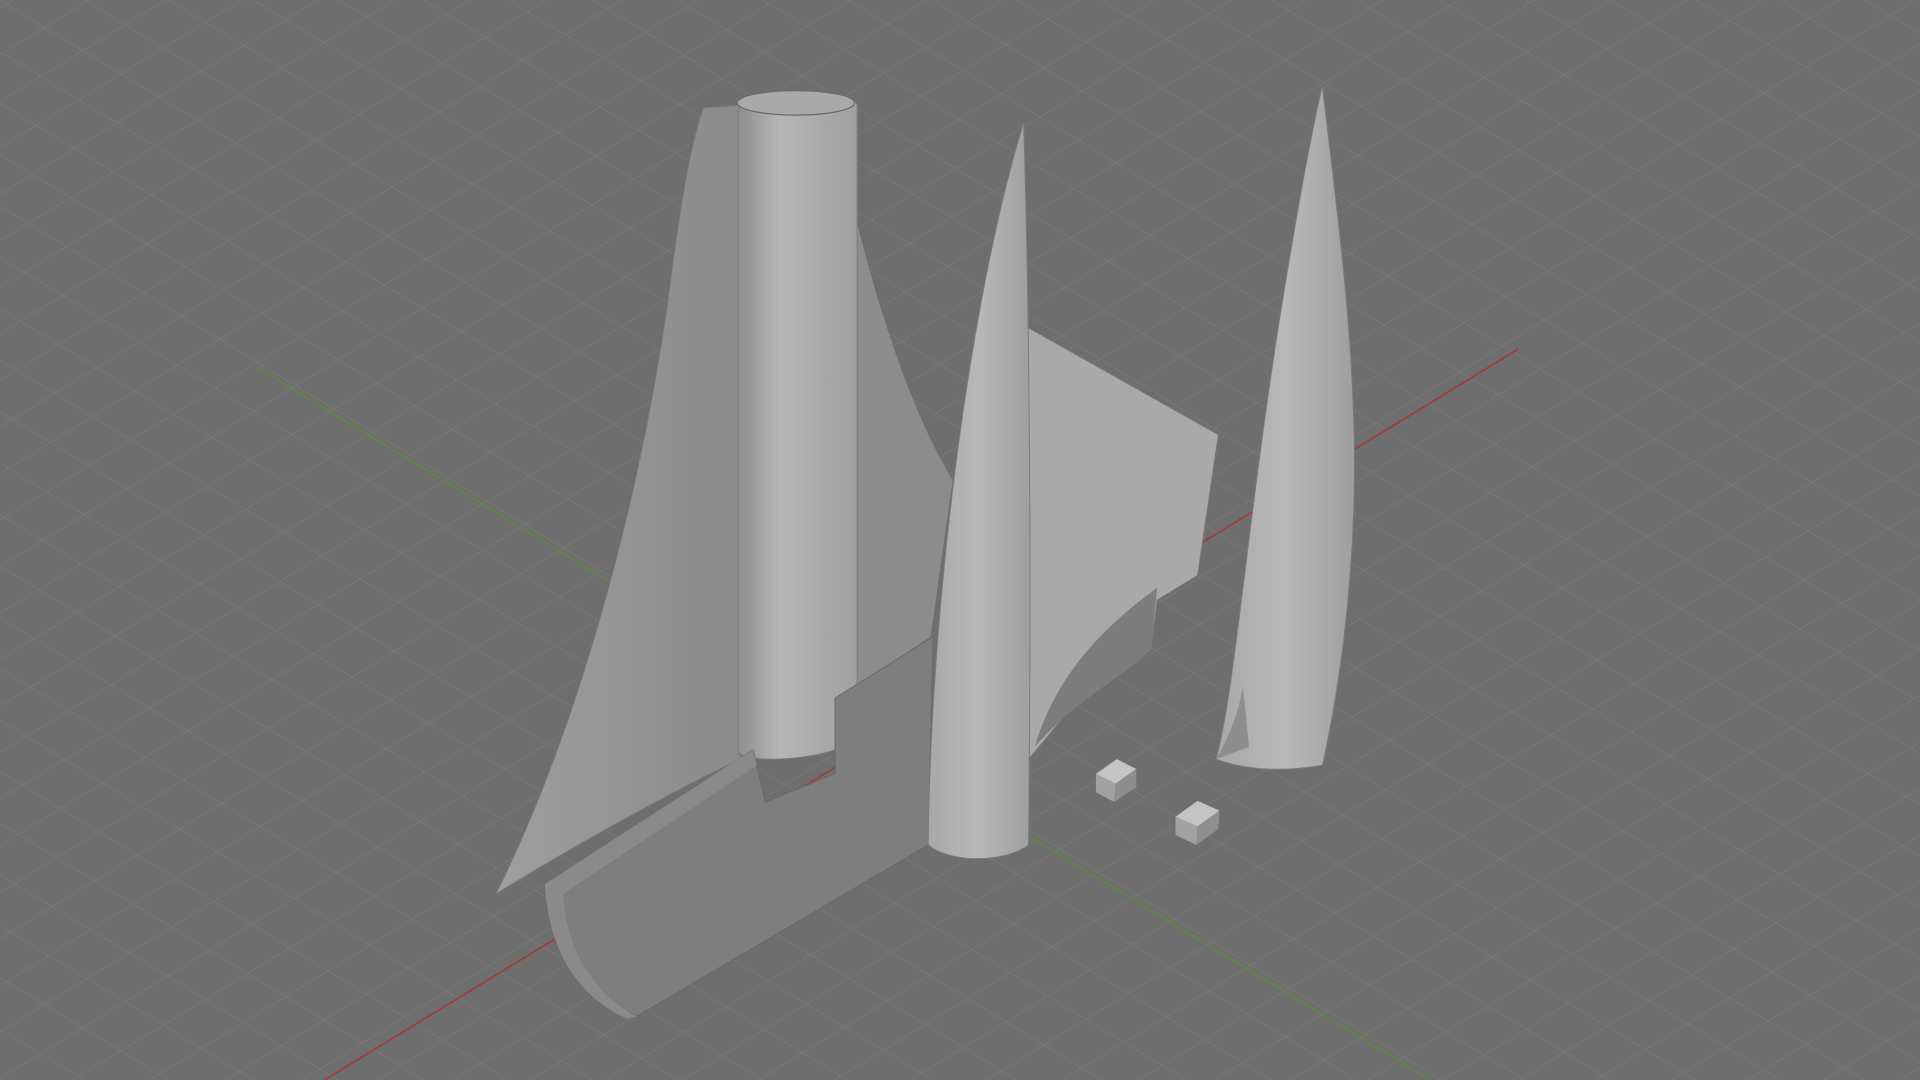  What do you see at coordinates (797, 426) in the screenshot?
I see `cylinder-mesh` at bounding box center [797, 426].